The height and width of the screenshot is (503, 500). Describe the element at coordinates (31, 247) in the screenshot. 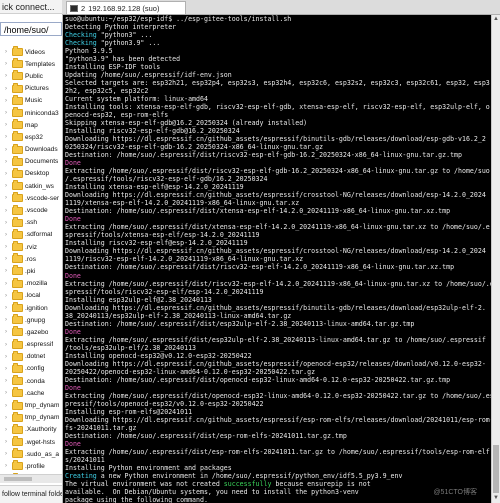

I see `folder-item: › .rviz` at that location.